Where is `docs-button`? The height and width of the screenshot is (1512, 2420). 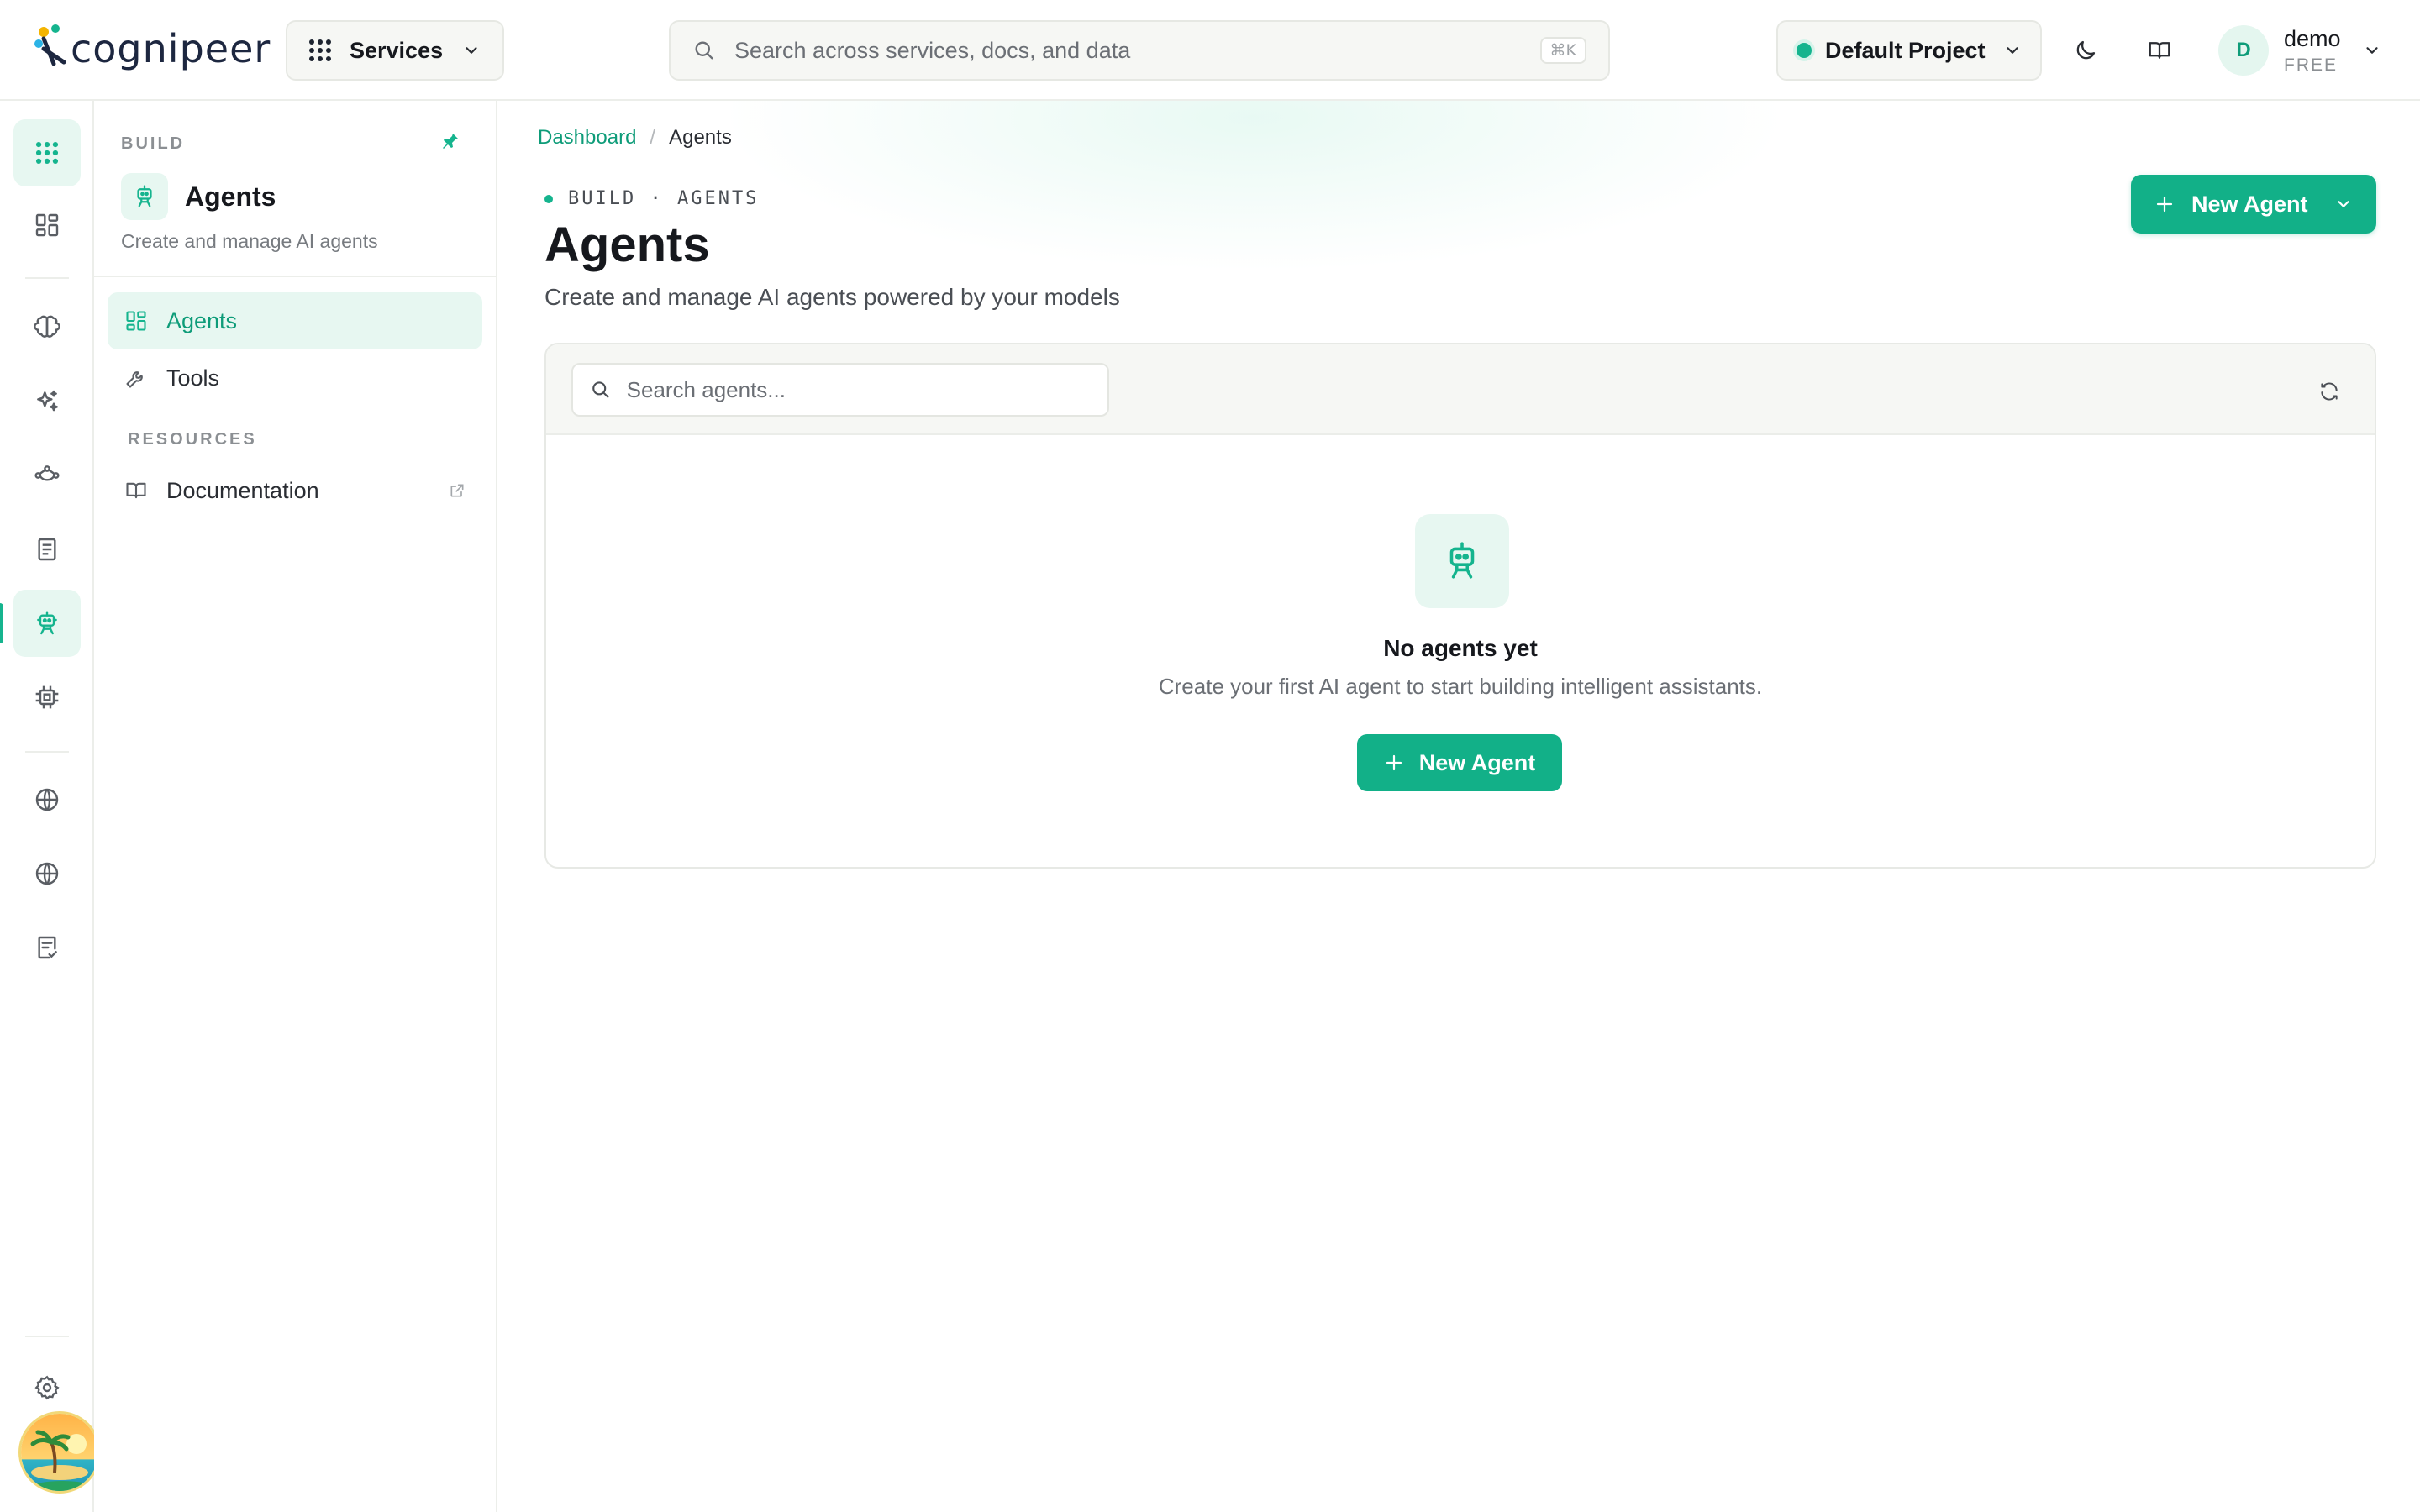
docs-button is located at coordinates (2159, 50).